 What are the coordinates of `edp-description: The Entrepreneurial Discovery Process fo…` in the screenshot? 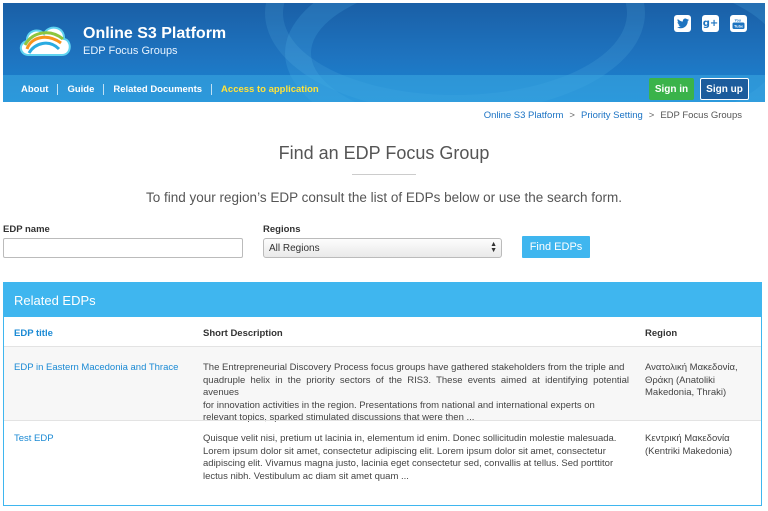 It's located at (416, 393).